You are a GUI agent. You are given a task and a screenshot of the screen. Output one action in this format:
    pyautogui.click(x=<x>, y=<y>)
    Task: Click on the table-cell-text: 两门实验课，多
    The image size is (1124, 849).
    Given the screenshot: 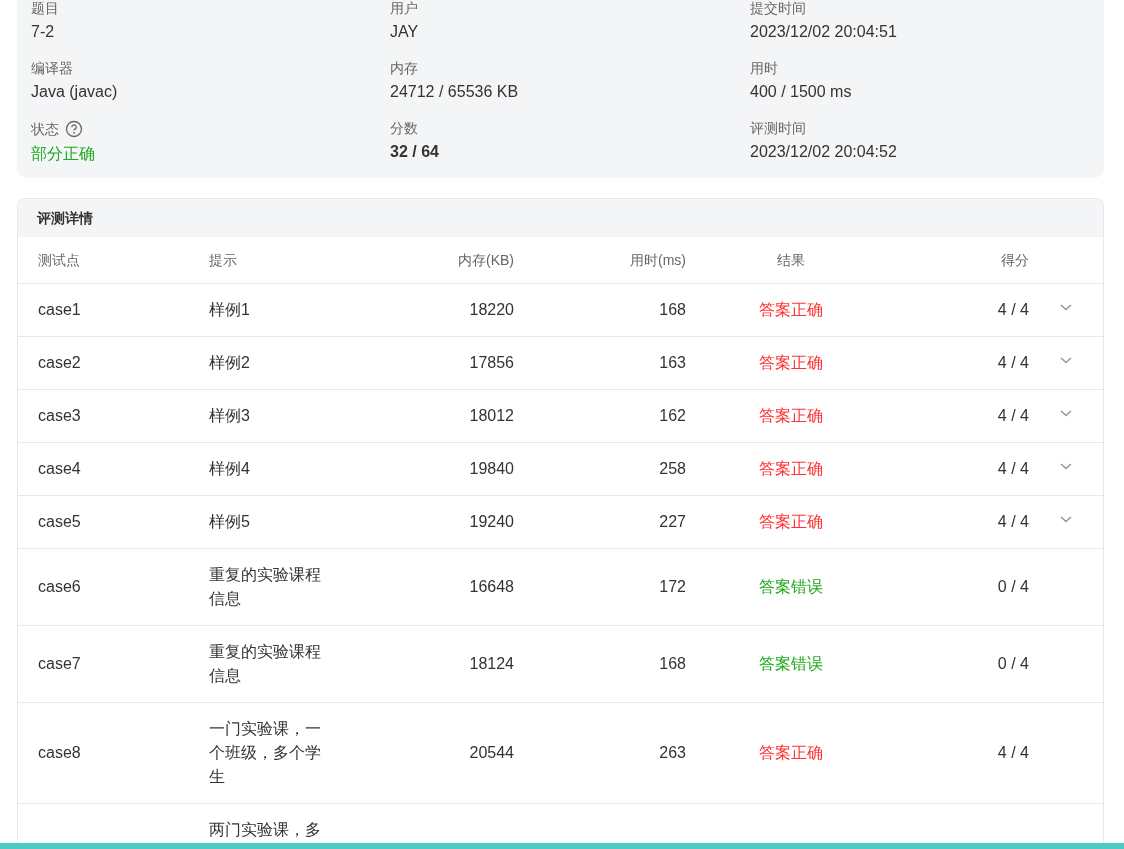 What is the action you would take?
    pyautogui.click(x=265, y=830)
    